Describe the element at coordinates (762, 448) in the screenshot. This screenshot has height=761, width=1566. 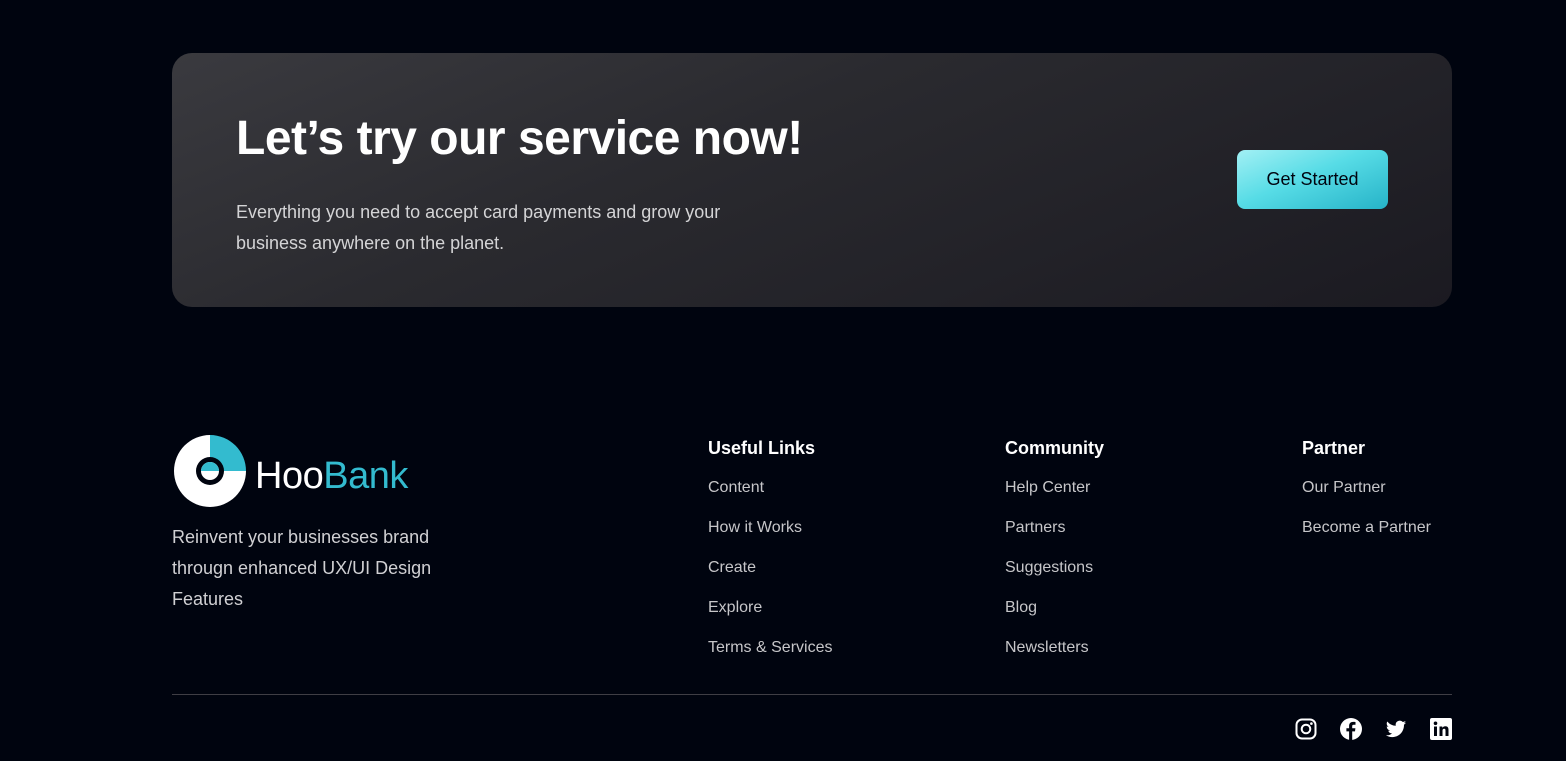
I see `column-title: Useful Links` at that location.